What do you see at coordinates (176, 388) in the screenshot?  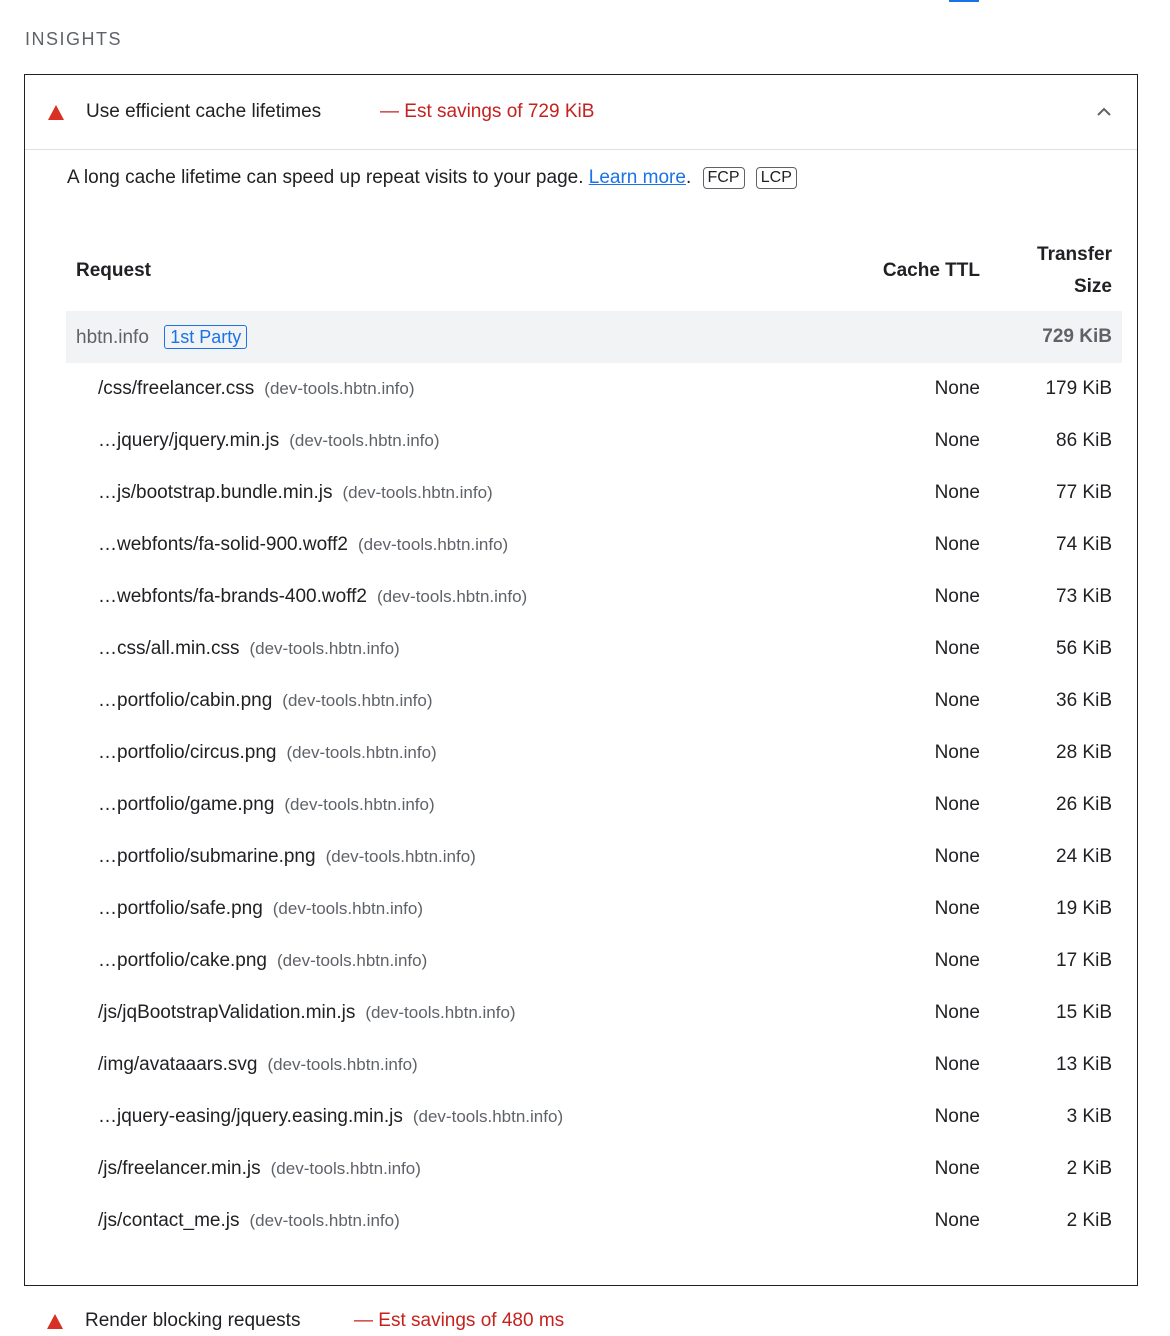 I see `request-url: /css/freelancer.css` at bounding box center [176, 388].